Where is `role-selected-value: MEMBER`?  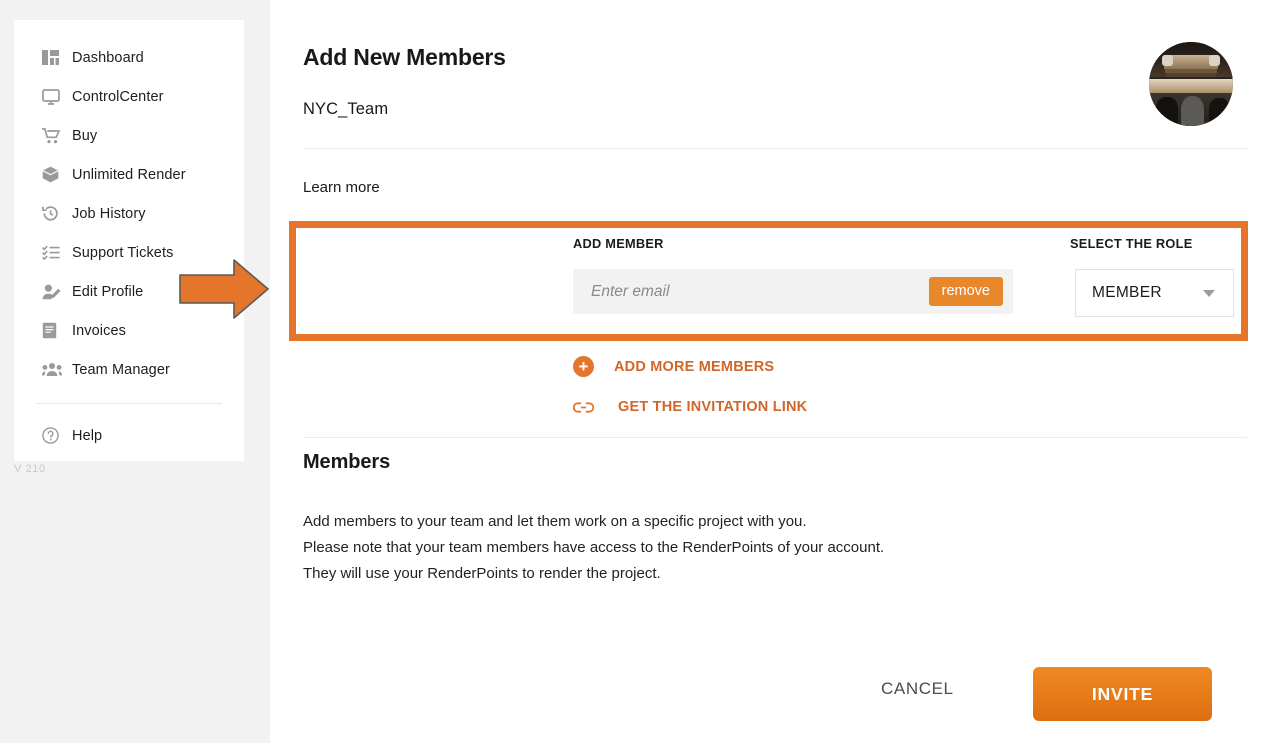 role-selected-value: MEMBER is located at coordinates (1127, 292).